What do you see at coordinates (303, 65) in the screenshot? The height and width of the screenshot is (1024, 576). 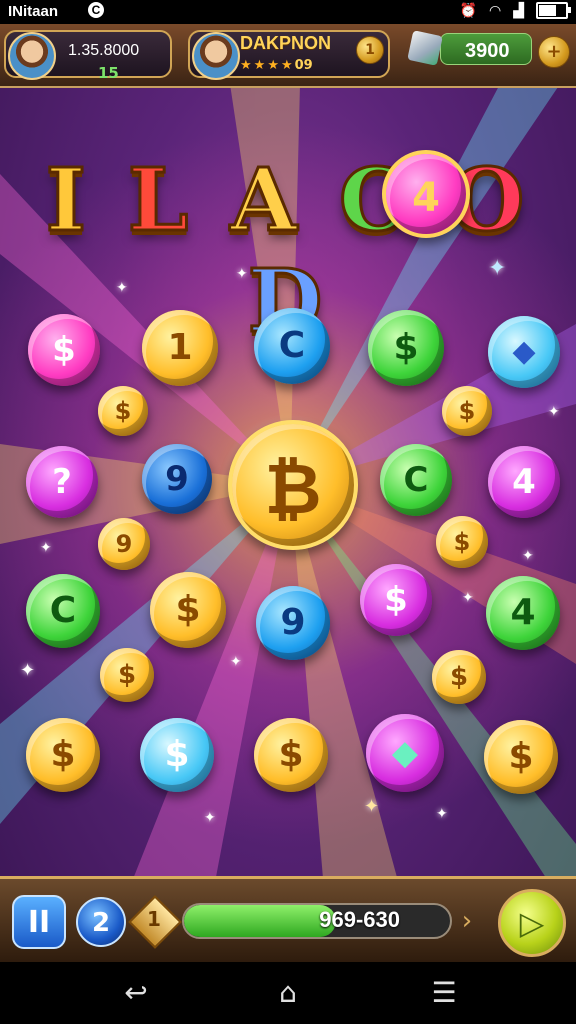 I see `player2-level: 09` at bounding box center [303, 65].